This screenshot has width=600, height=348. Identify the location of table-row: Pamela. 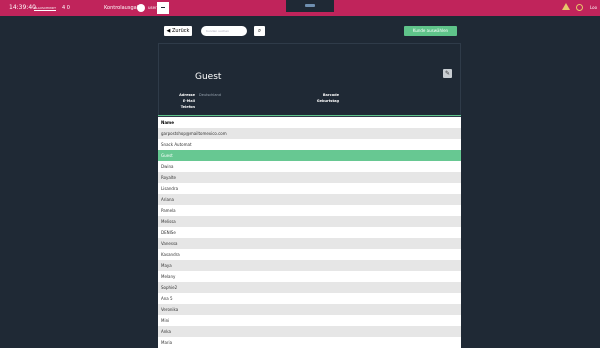
(309, 210).